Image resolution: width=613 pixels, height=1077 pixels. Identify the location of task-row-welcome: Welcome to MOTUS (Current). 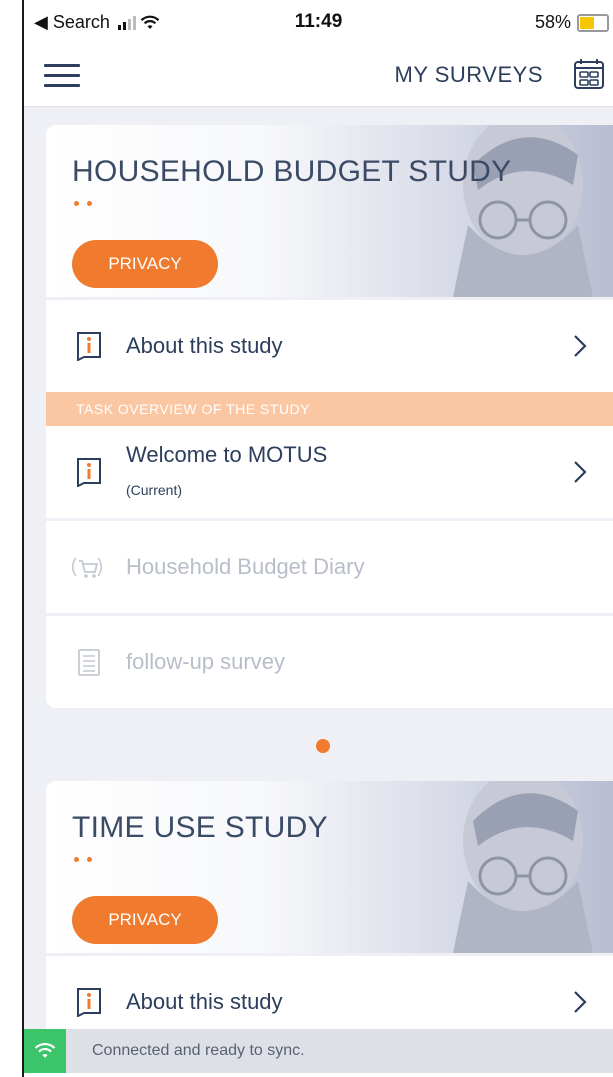
(329, 472).